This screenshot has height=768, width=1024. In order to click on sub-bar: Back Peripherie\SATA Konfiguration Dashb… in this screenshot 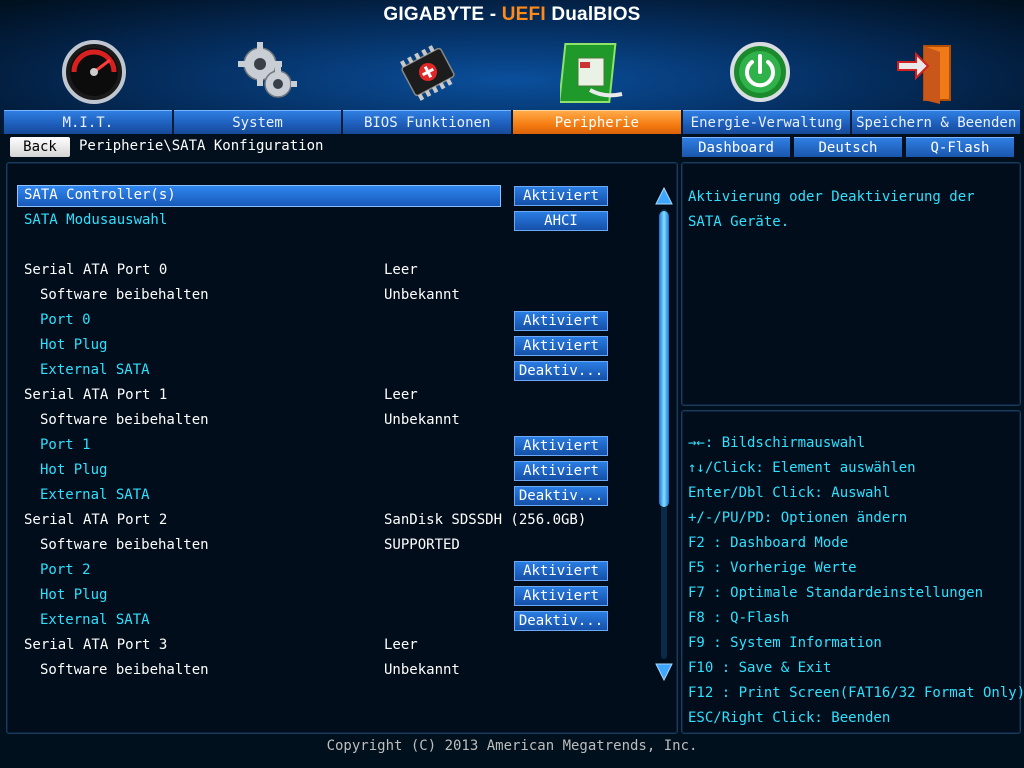, I will do `click(512, 147)`.